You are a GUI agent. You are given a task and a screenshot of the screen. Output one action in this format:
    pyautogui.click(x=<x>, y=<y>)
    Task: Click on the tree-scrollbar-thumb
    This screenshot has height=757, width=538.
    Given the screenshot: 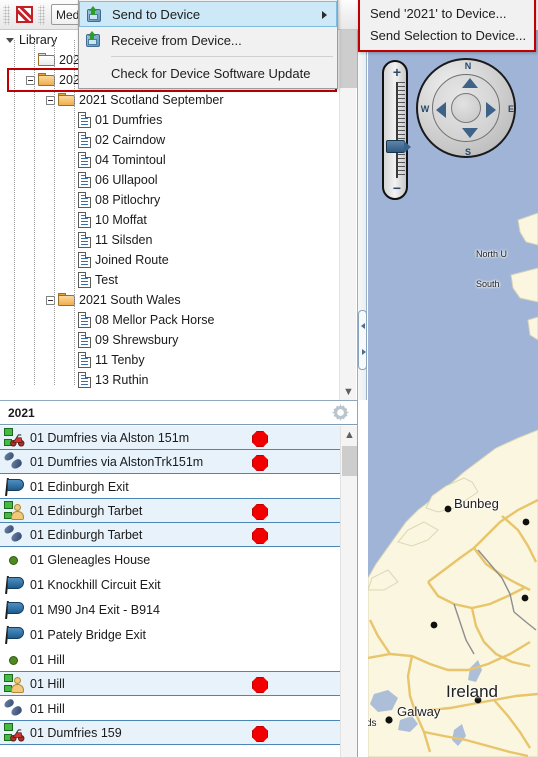 What is the action you would take?
    pyautogui.click(x=348, y=59)
    